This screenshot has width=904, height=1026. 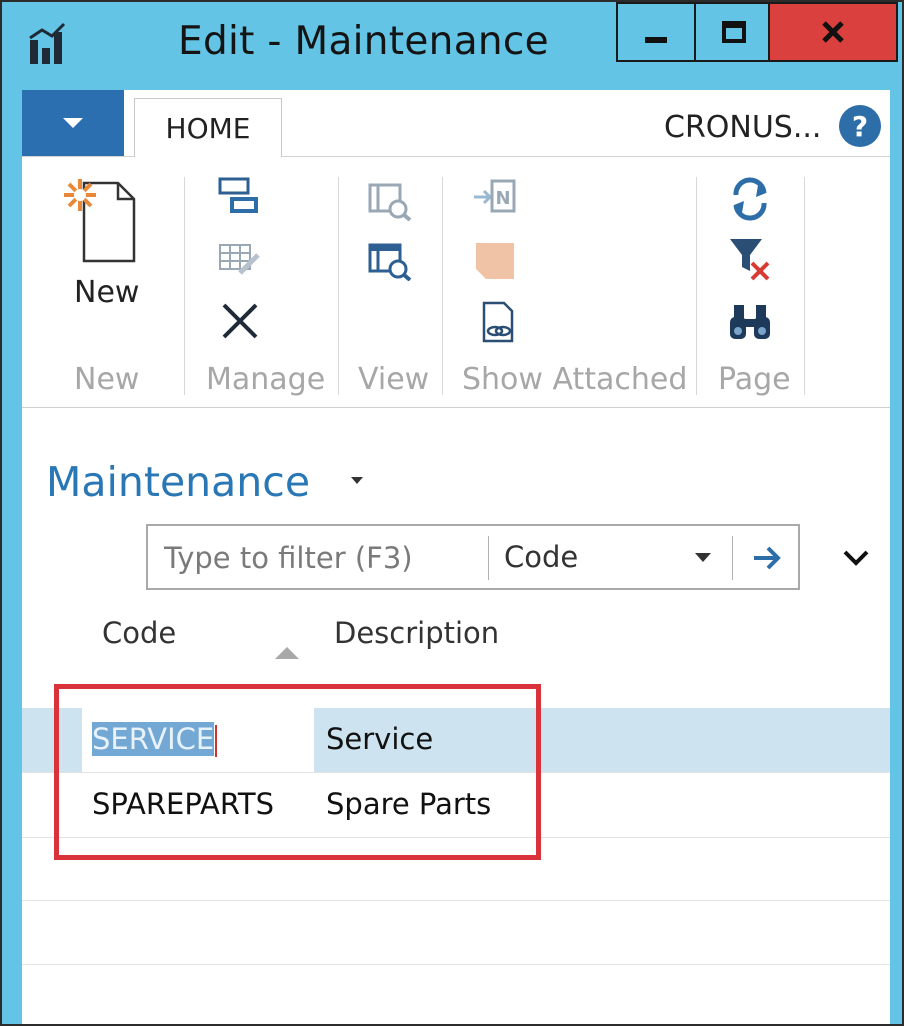 I want to click on apply-filter-arrow-icon, so click(x=767, y=558).